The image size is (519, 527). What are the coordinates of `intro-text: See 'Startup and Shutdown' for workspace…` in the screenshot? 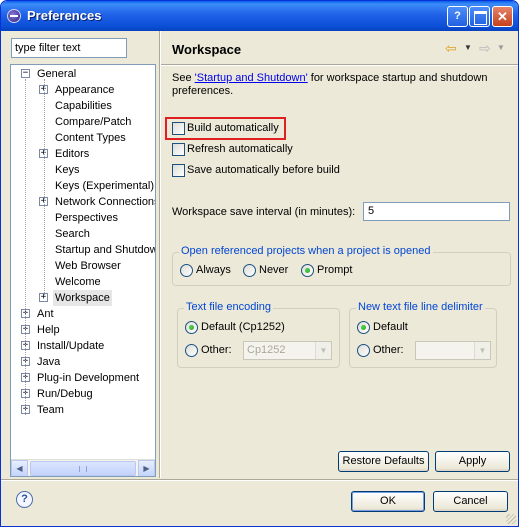 It's located at (337, 85).